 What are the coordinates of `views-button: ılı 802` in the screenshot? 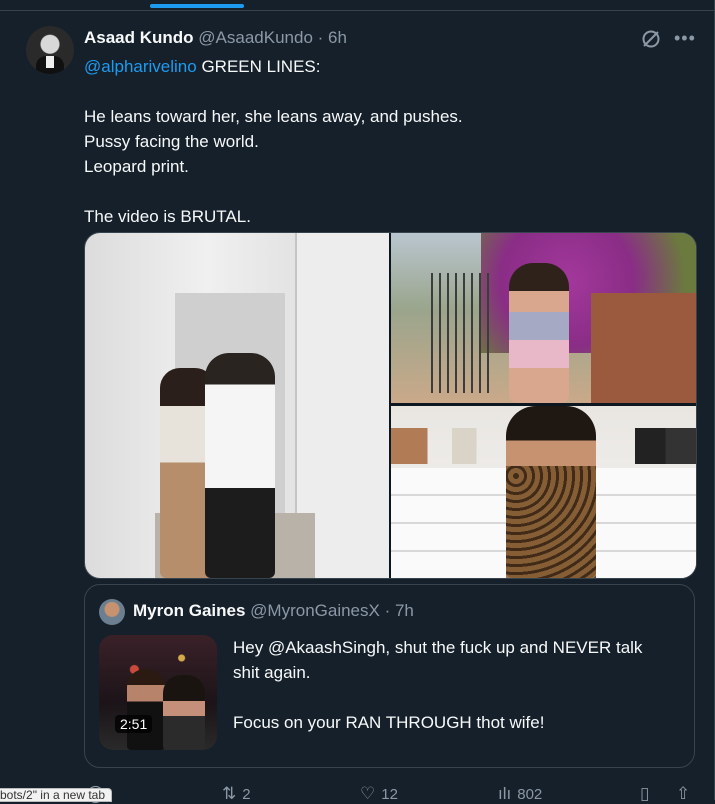 It's located at (520, 794).